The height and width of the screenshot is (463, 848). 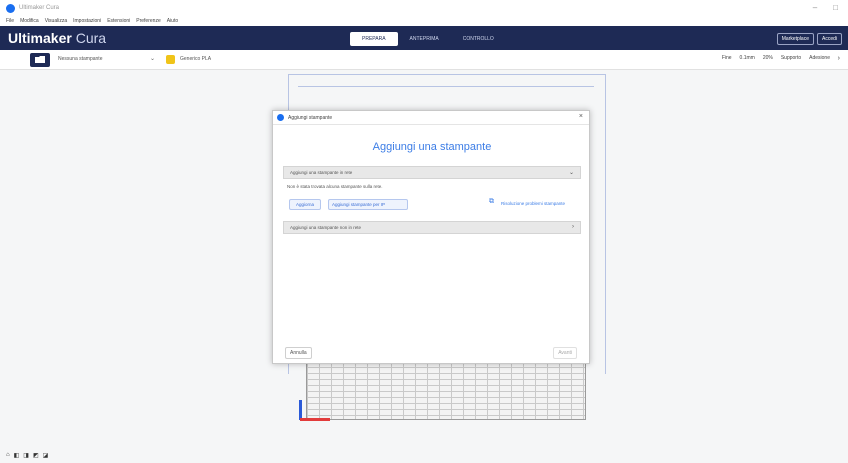 I want to click on window-title: Ultimaker Cura, so click(x=39, y=8).